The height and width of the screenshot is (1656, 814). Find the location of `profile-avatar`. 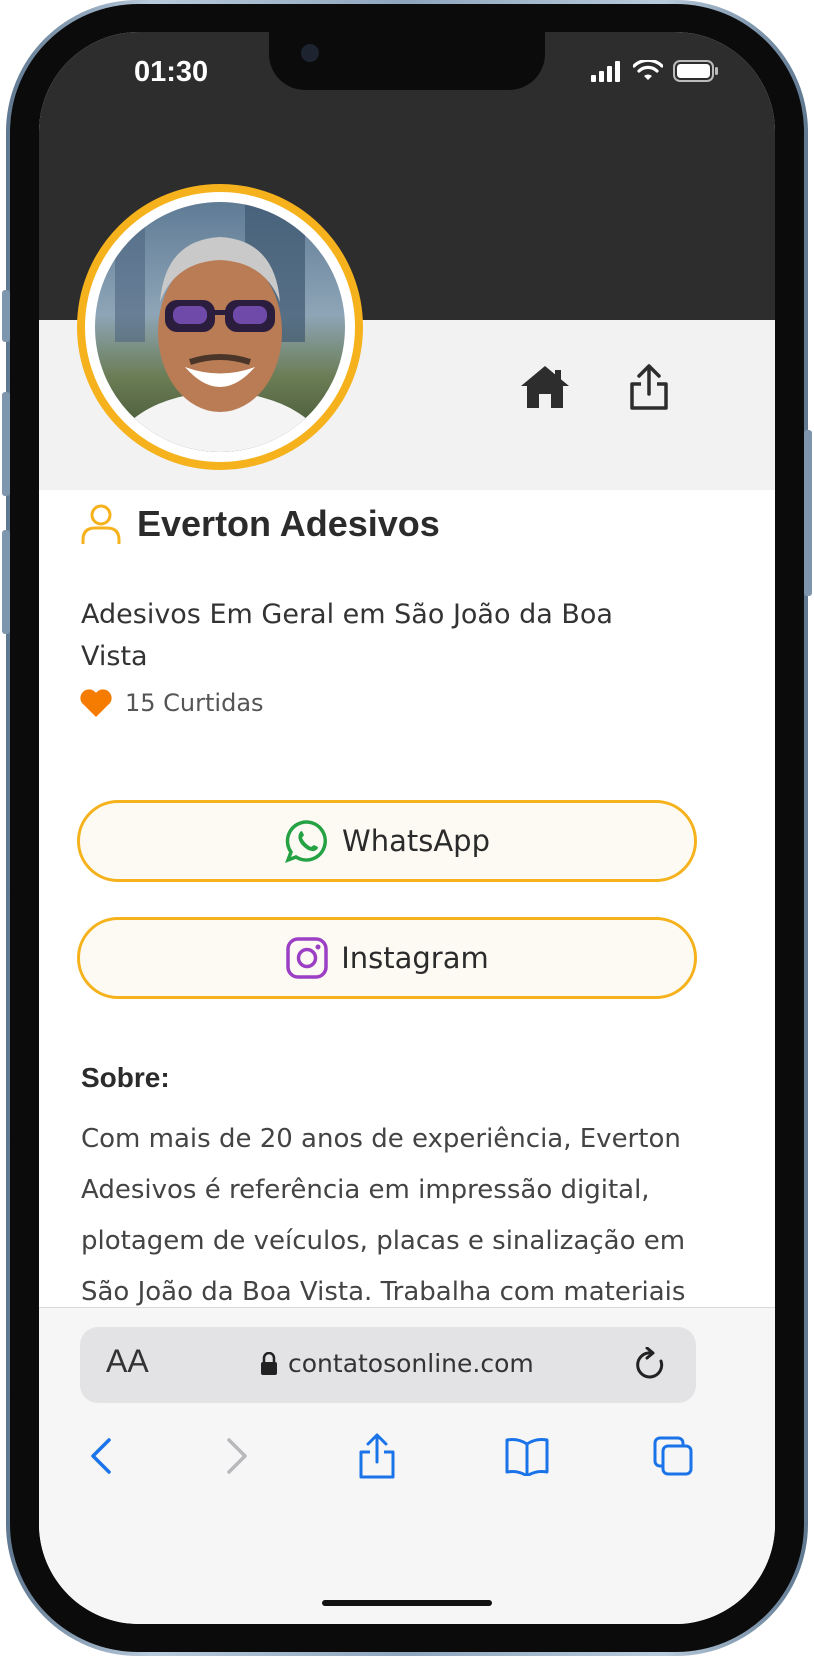

profile-avatar is located at coordinates (220, 327).